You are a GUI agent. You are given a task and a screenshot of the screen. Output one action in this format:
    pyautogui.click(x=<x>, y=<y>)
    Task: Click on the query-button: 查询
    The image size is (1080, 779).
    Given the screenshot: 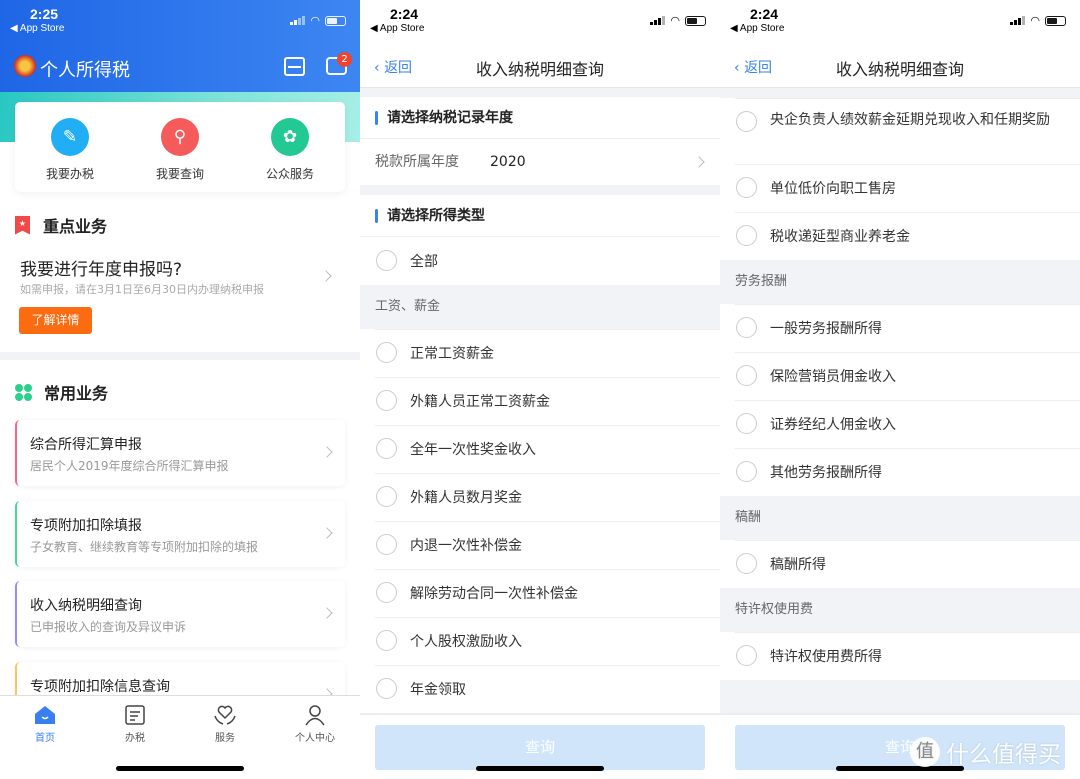 What is the action you would take?
    pyautogui.click(x=540, y=747)
    